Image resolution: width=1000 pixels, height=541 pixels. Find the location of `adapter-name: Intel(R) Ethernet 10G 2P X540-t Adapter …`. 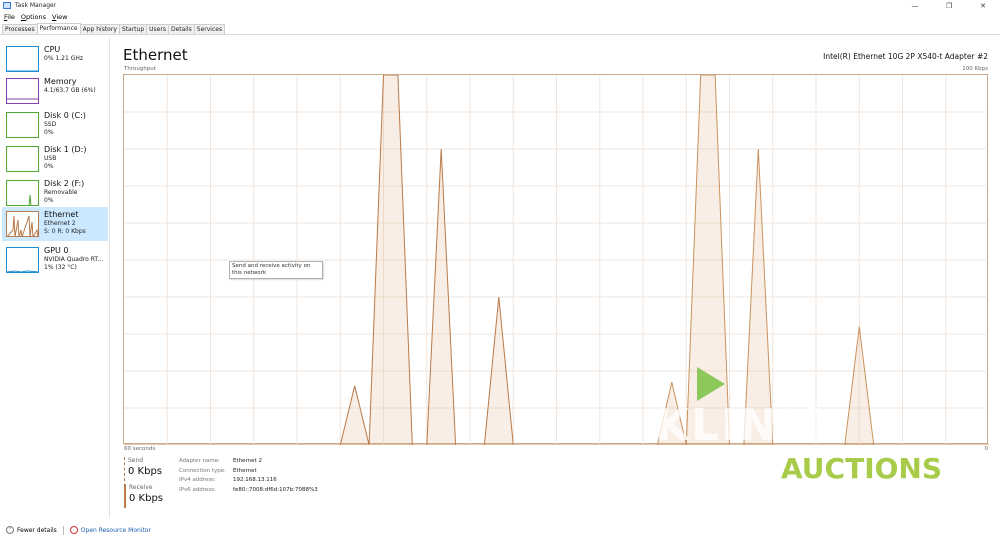

adapter-name: Intel(R) Ethernet 10G 2P X540-t Adapter … is located at coordinates (905, 56).